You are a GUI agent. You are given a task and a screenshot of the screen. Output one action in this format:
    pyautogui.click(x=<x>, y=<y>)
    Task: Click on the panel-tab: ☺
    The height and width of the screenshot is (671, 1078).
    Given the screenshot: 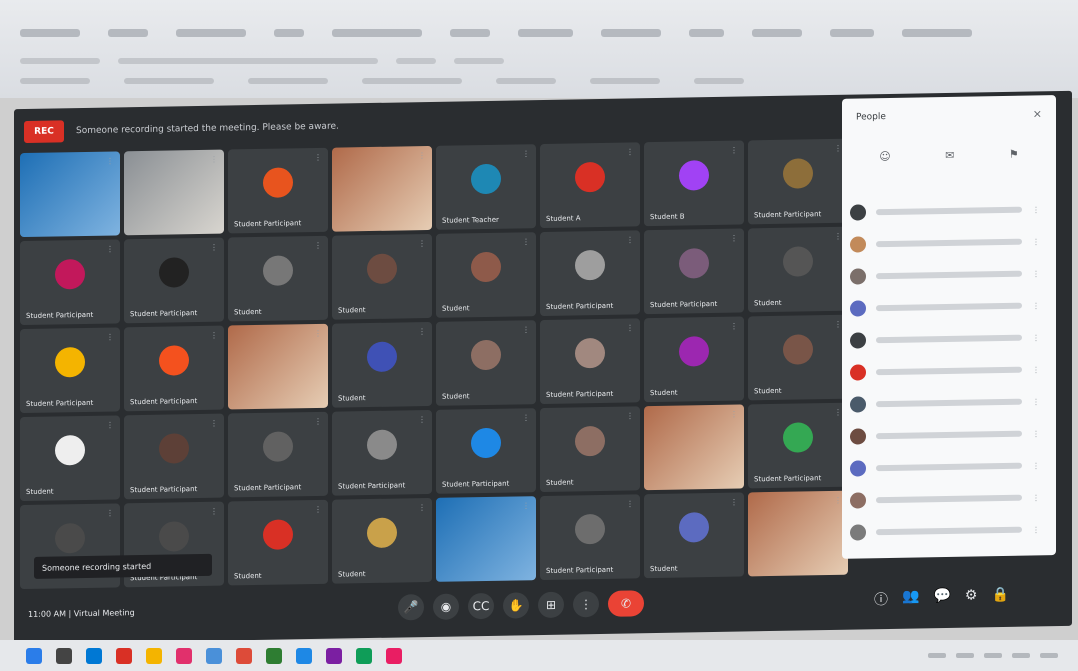 What is the action you would take?
    pyautogui.click(x=884, y=156)
    